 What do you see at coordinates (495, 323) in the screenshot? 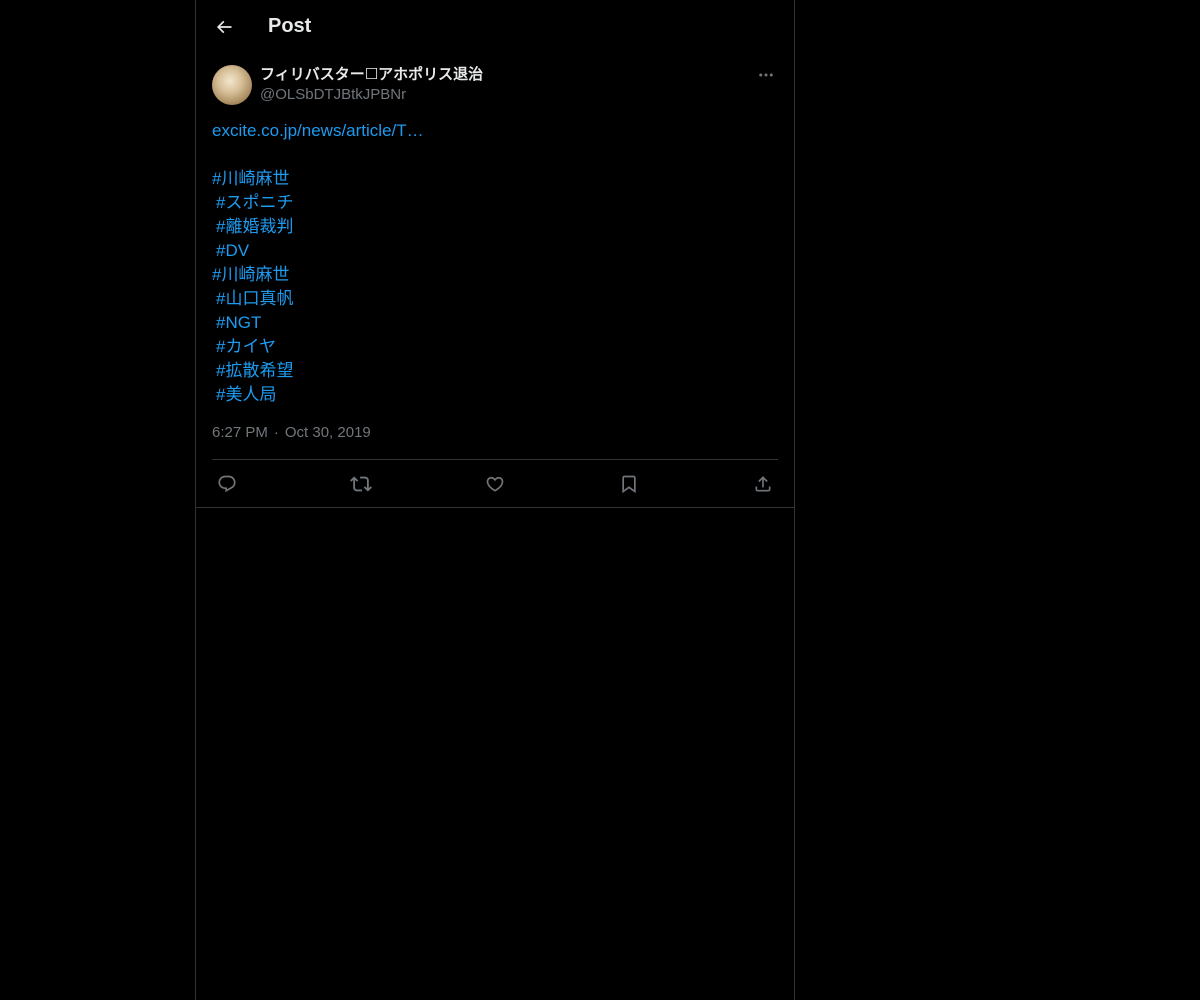
I see `hashtag-link: #NGT` at bounding box center [495, 323].